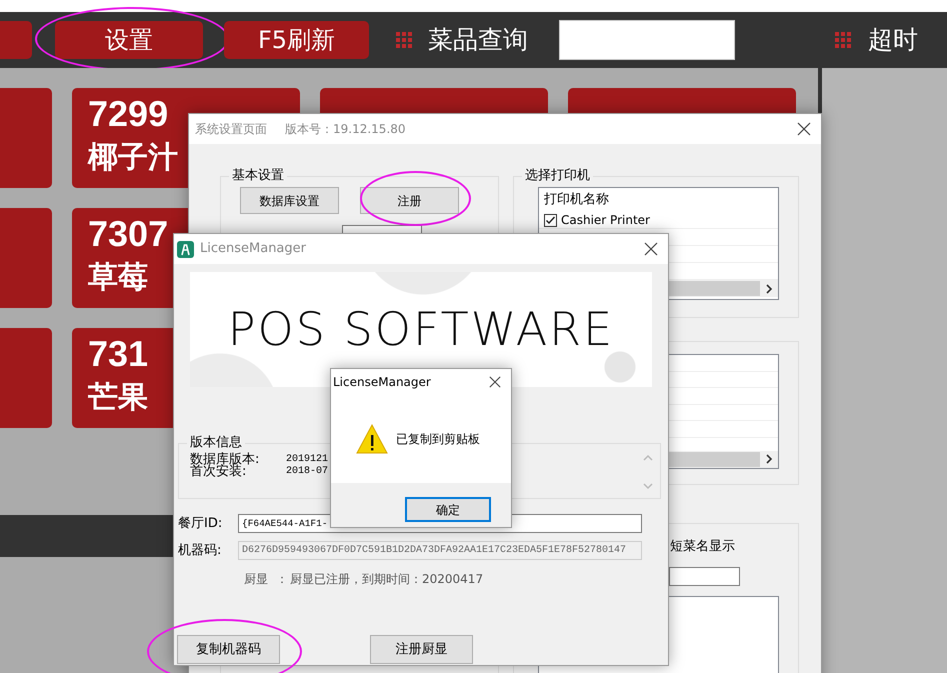 Image resolution: width=947 pixels, height=673 pixels. Describe the element at coordinates (256, 579) in the screenshot. I see `kitchen-label: 厨显` at that location.